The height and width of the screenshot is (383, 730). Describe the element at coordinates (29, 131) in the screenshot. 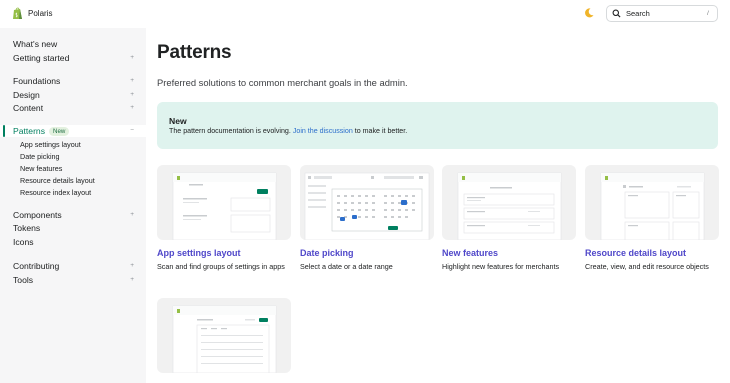

I see `sidebar-item-label: Patterns` at that location.